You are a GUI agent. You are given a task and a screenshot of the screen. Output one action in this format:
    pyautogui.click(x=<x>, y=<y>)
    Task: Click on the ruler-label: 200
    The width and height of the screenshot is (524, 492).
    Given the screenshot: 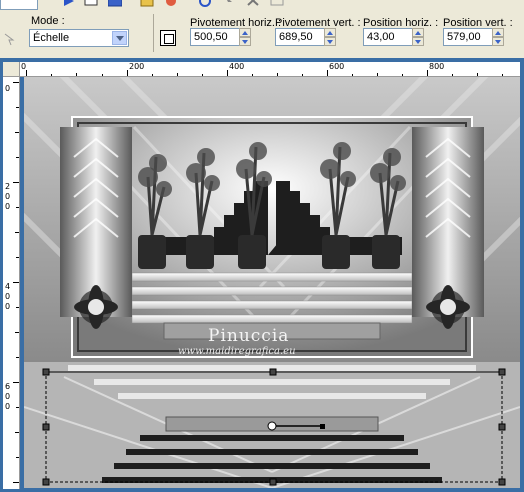 What is the action you would take?
    pyautogui.click(x=137, y=66)
    